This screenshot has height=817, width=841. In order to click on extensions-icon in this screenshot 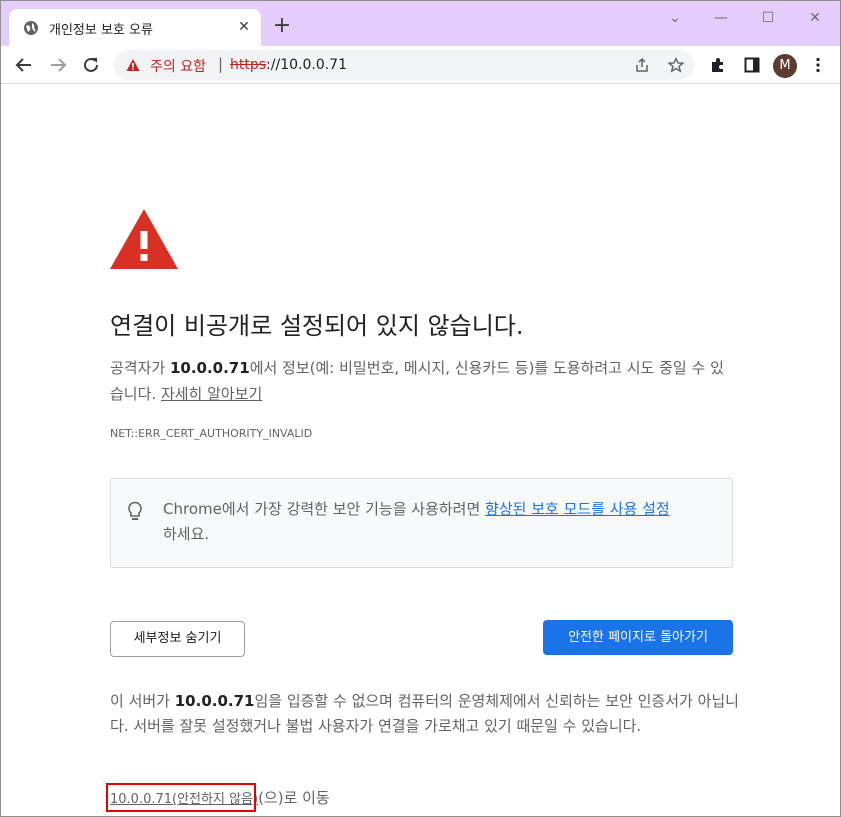, I will do `click(717, 65)`.